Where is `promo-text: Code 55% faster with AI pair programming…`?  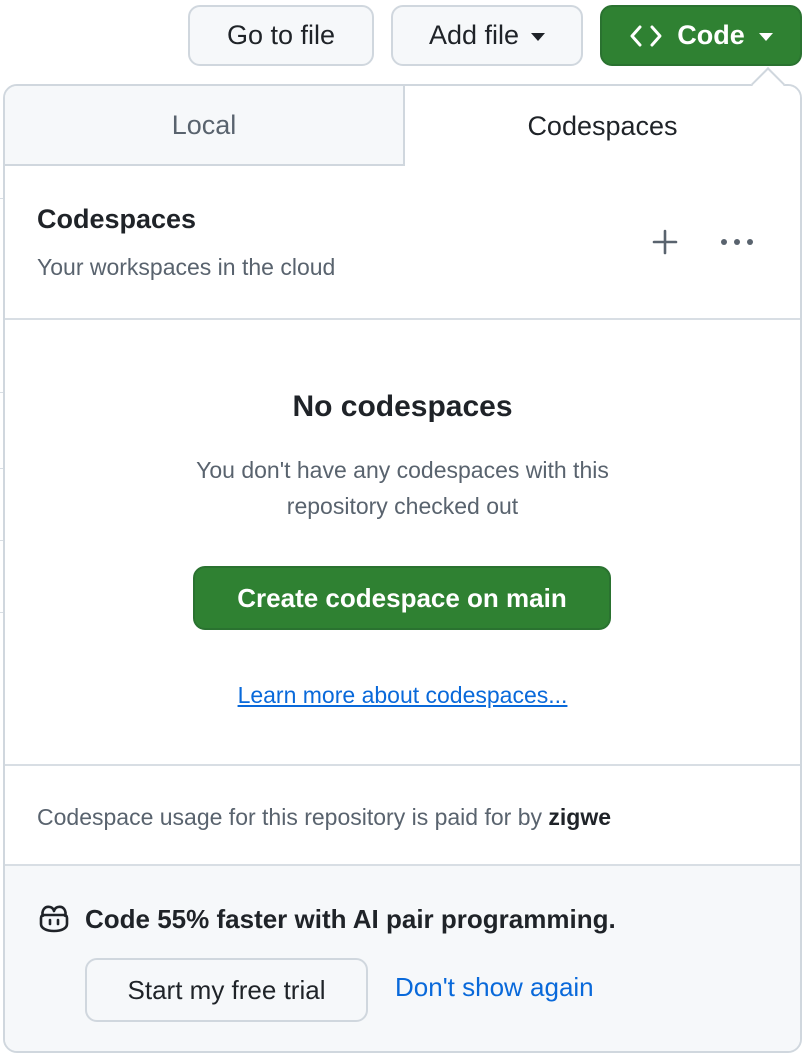
promo-text: Code 55% faster with AI pair programming… is located at coordinates (350, 919).